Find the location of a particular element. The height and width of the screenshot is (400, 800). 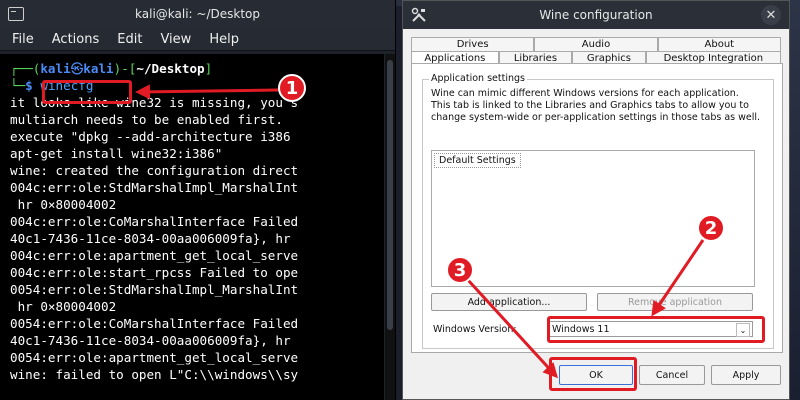

step-badge-2: 2 is located at coordinates (711, 228).